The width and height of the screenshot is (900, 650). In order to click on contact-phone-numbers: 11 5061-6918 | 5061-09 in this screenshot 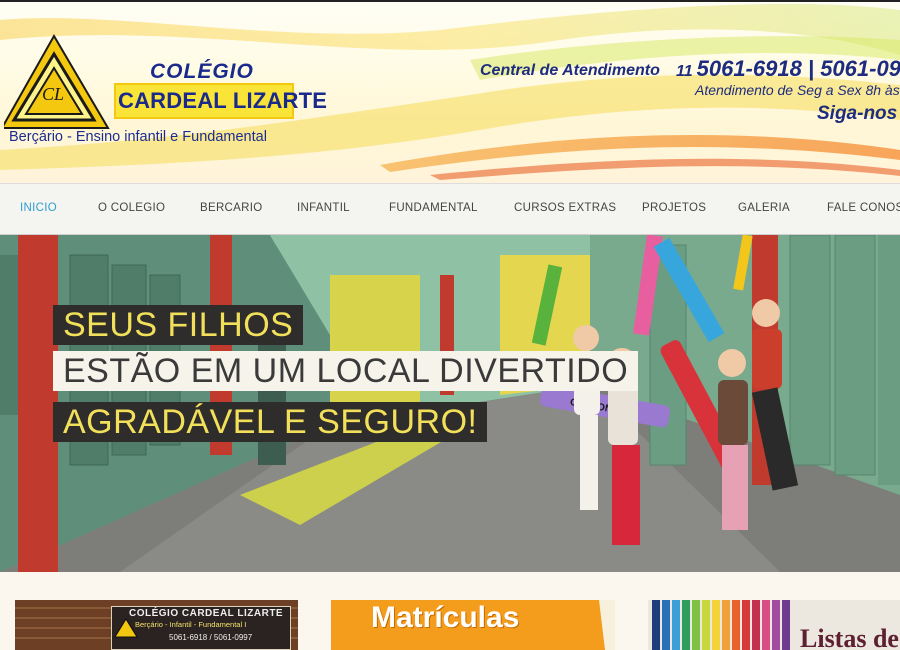, I will do `click(788, 69)`.